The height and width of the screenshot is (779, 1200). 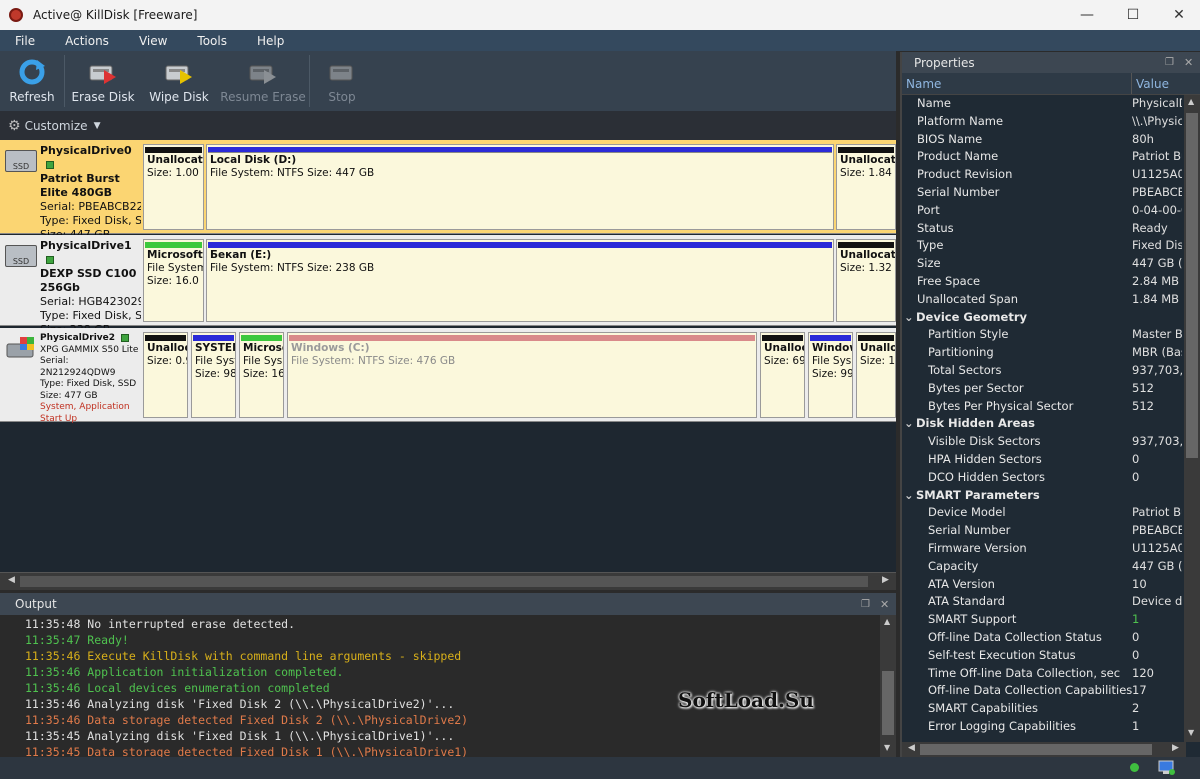 What do you see at coordinates (56, 126) in the screenshot?
I see `customize-button: Customize` at bounding box center [56, 126].